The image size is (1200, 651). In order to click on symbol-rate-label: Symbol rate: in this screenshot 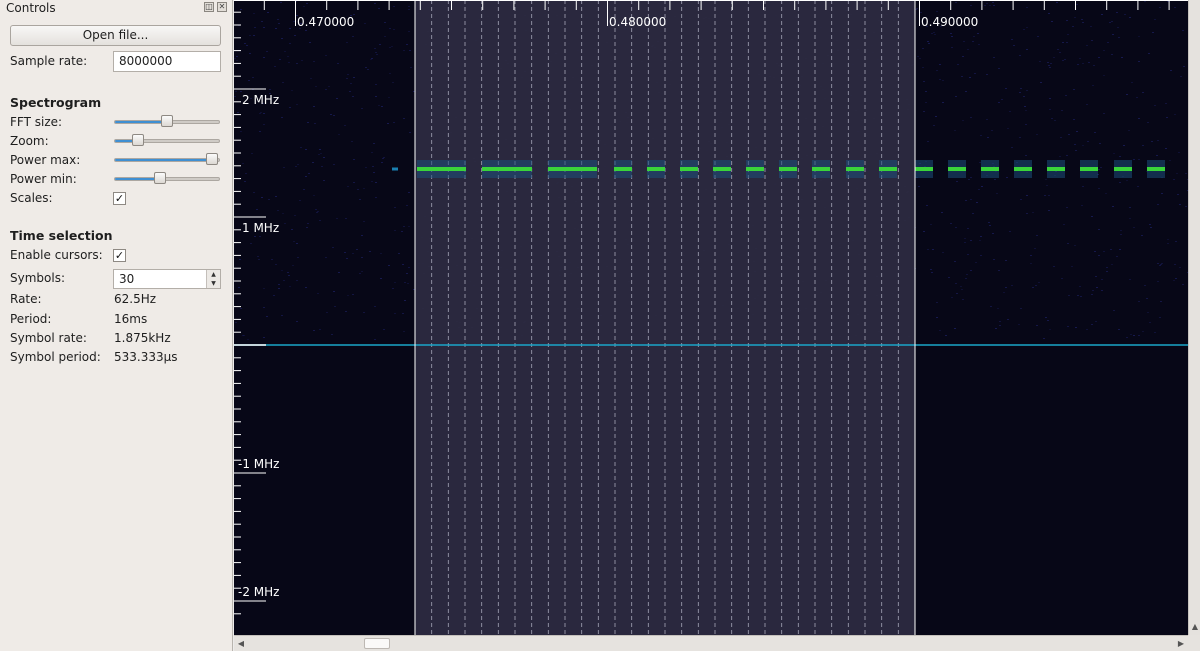, I will do `click(48, 338)`.